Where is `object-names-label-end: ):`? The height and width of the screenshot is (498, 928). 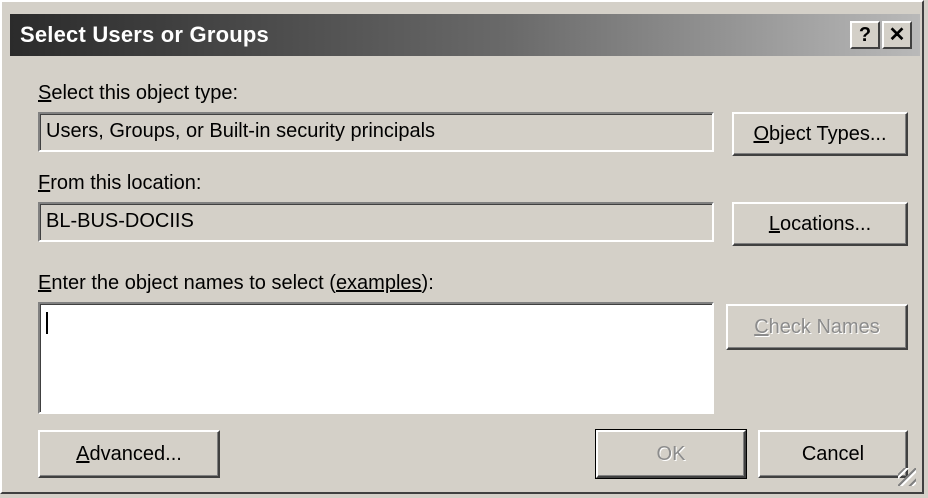 object-names-label-end: ): is located at coordinates (427, 283).